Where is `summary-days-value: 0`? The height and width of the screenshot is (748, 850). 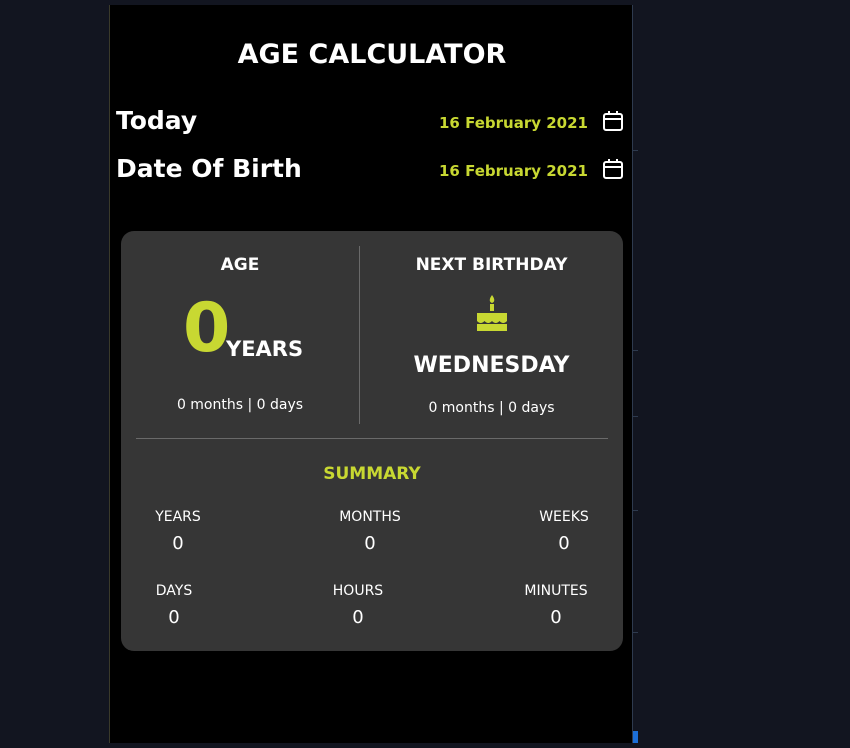 summary-days-value: 0 is located at coordinates (174, 617).